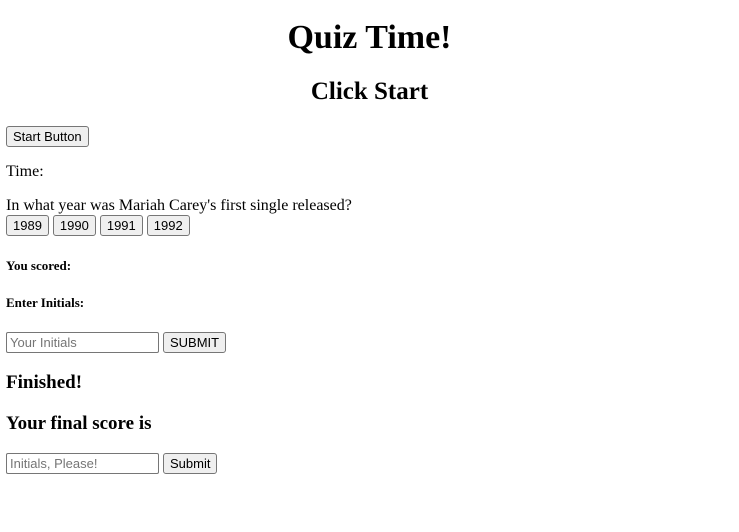  What do you see at coordinates (82, 463) in the screenshot?
I see `final-initials-input` at bounding box center [82, 463].